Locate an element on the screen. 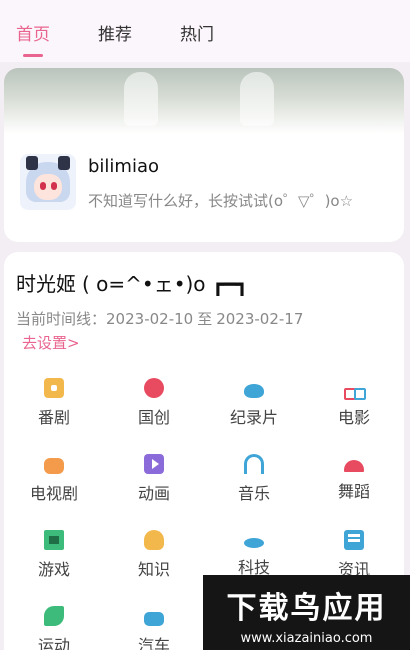 Image resolution: width=410 pixels, height=650 pixels. watermark-banner: 下载鸟应用 www.xiazainiao.com is located at coordinates (306, 612).